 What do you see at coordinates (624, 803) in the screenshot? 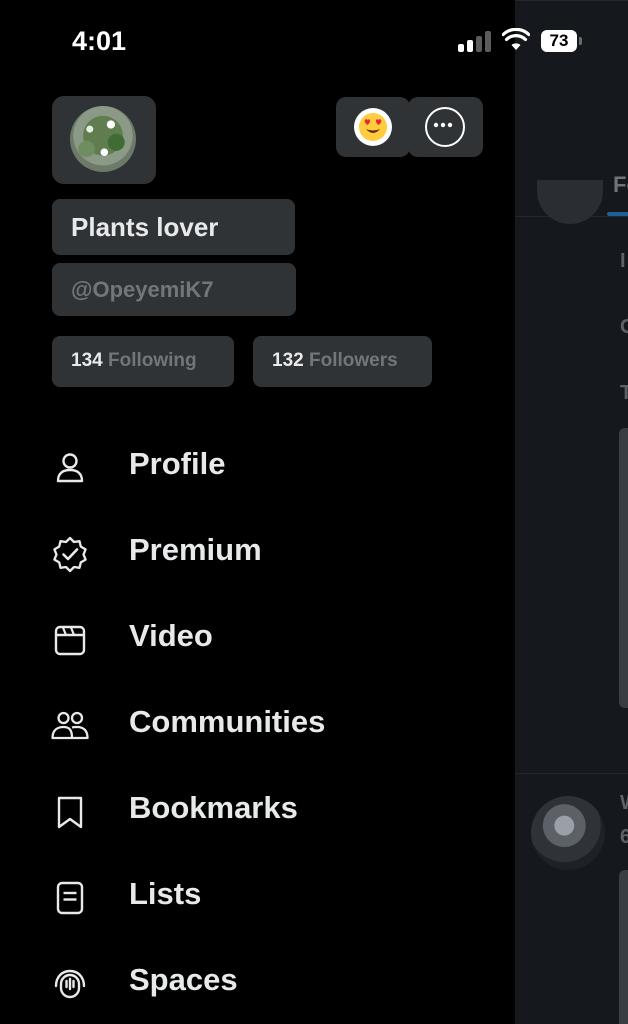
I see `timeline-text-fragment: W` at bounding box center [624, 803].